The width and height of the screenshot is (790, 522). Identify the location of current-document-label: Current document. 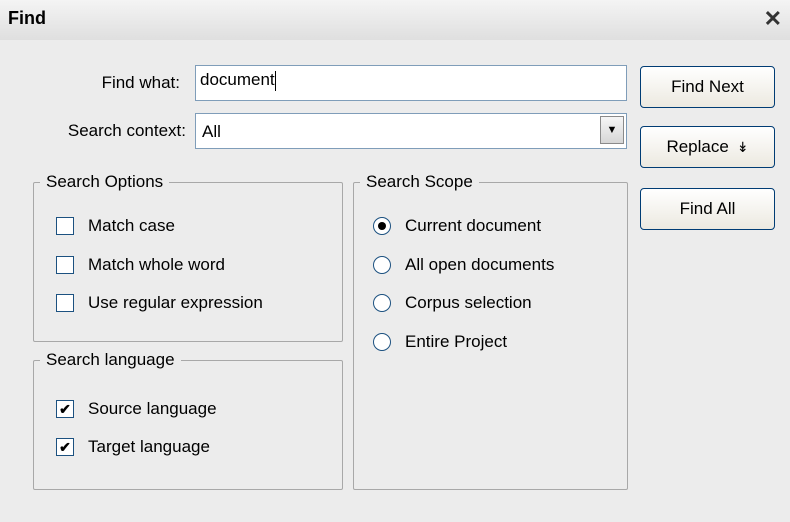
(473, 225).